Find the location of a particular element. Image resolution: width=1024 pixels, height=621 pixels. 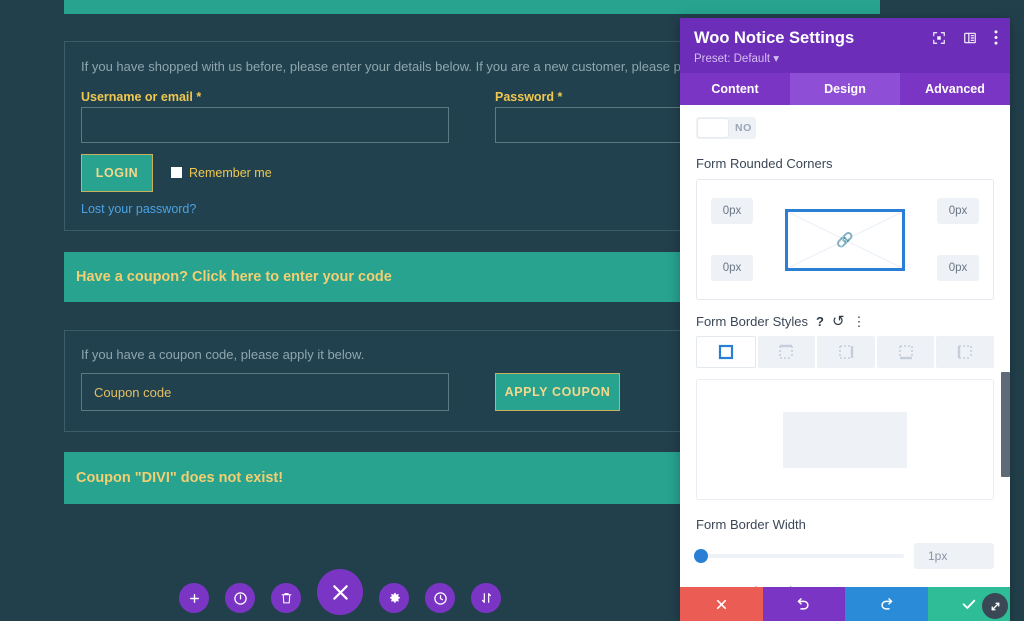

more-vertical-icon is located at coordinates (996, 40).